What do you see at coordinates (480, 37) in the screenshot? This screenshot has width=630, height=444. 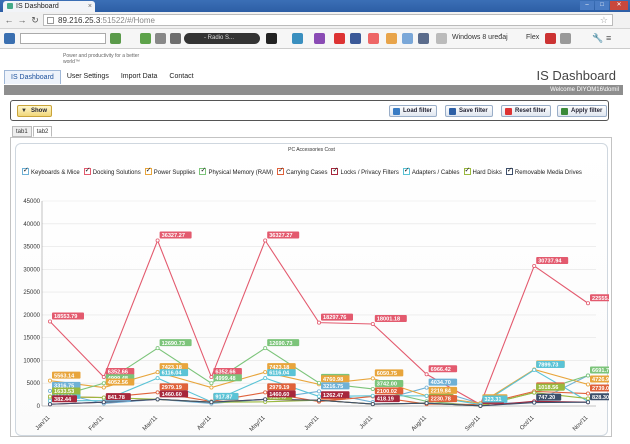 I see `toolbar-windows-text: Windows 8 uređaj` at bounding box center [480, 37].